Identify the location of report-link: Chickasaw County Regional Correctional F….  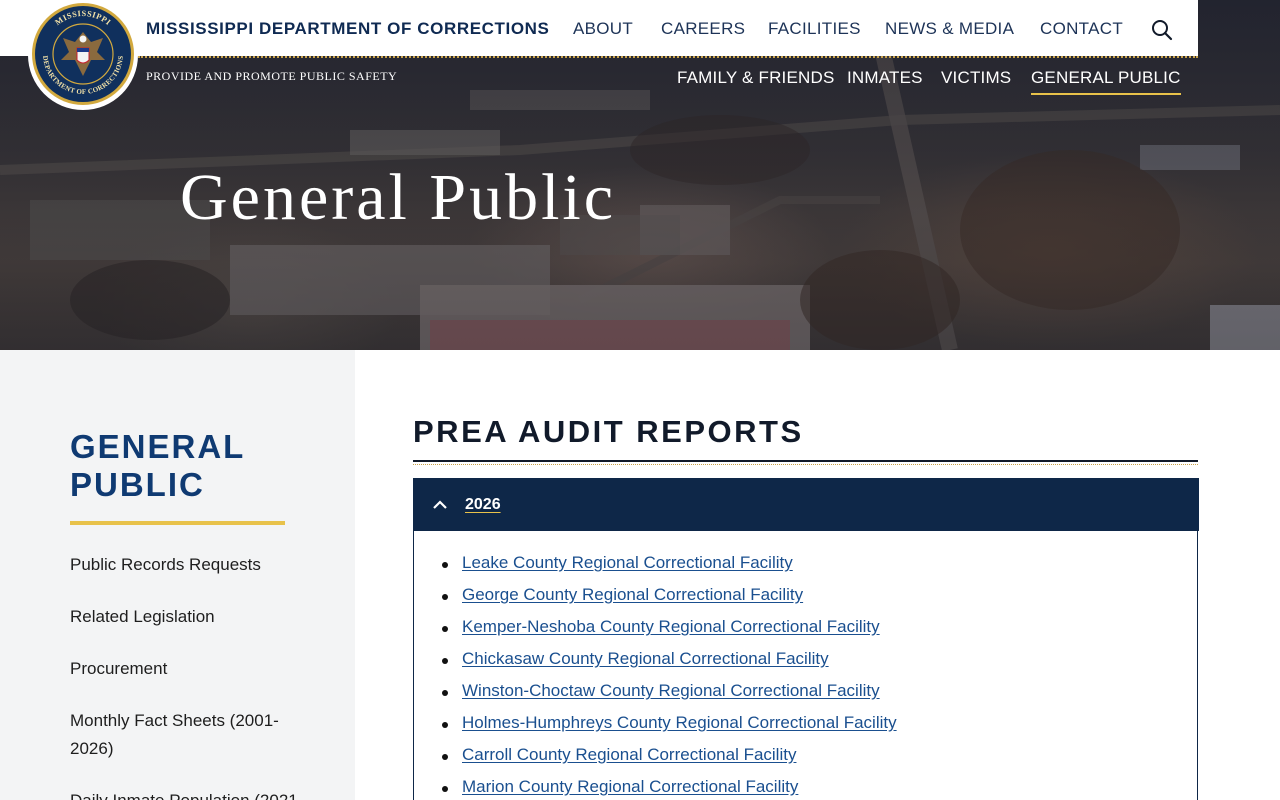
(645, 659).